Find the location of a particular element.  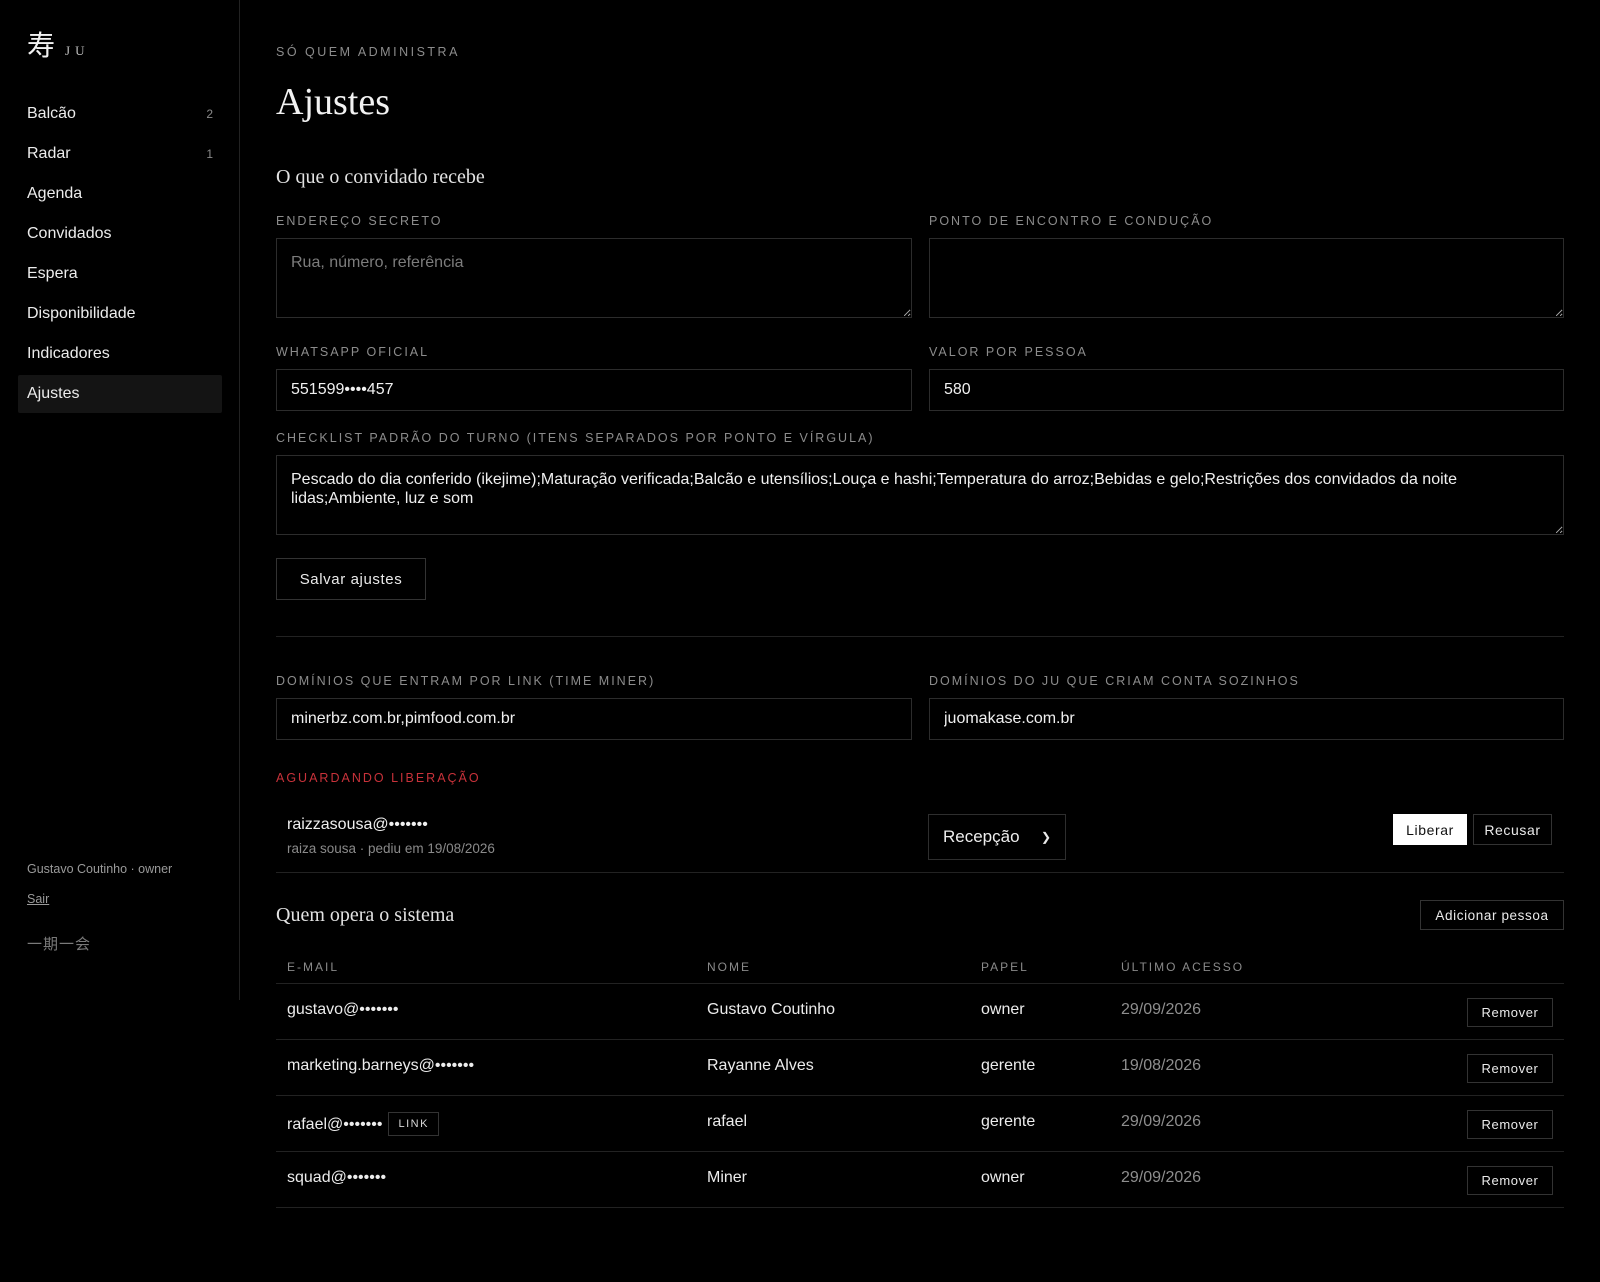

current-user: Gustavo Coutinho · owner is located at coordinates (100, 869).